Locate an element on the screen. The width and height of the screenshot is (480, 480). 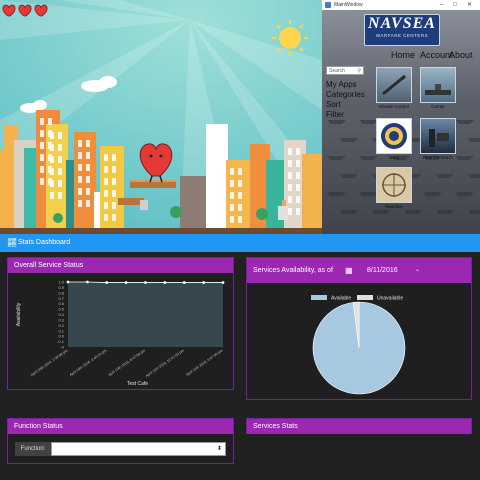
function-select: ⬍ is located at coordinates (138, 449).